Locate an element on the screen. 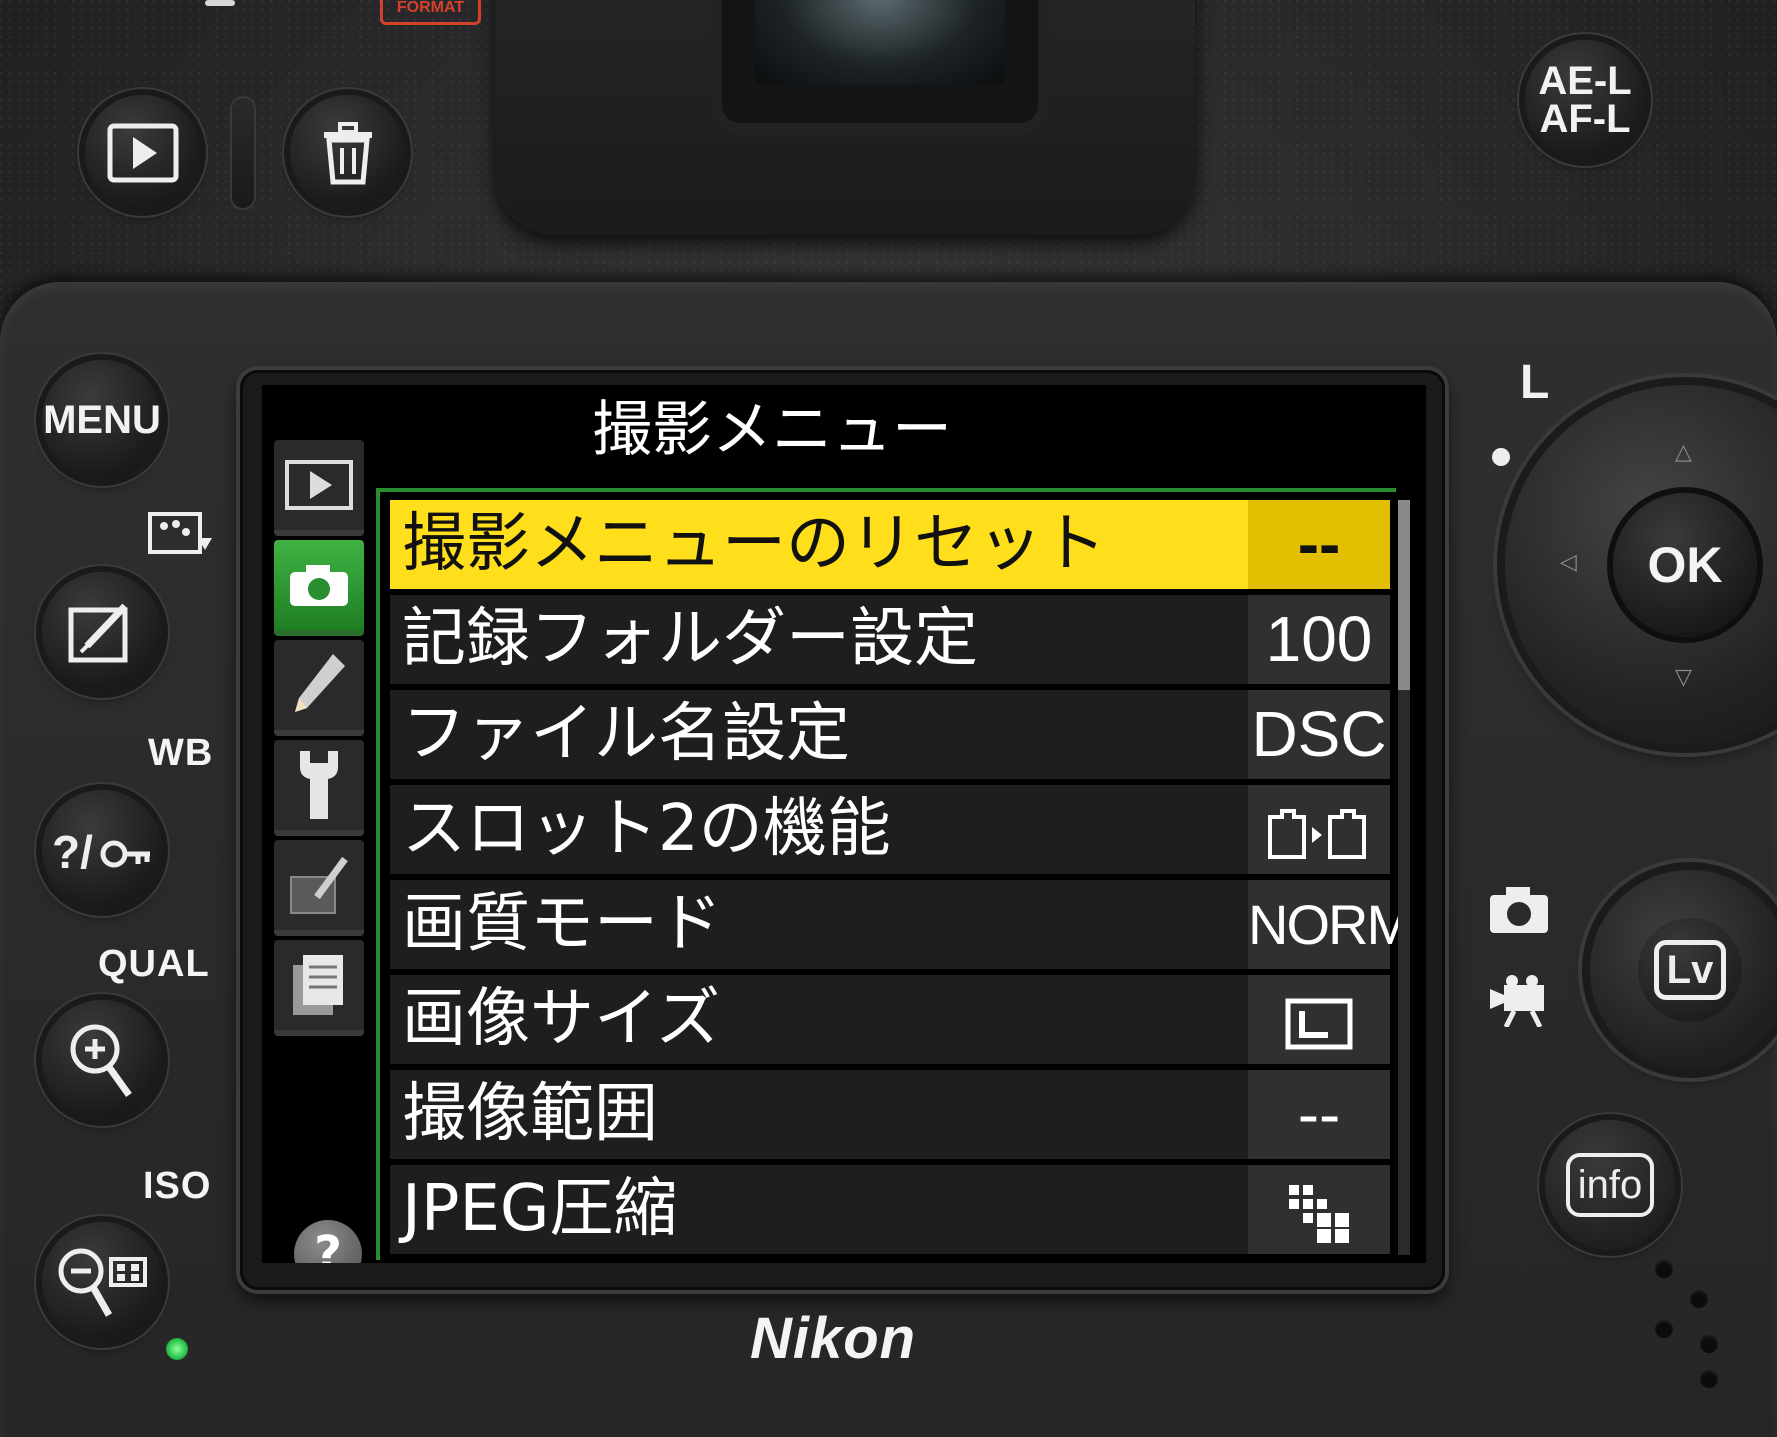  qual-label: QUAL is located at coordinates (154, 964).